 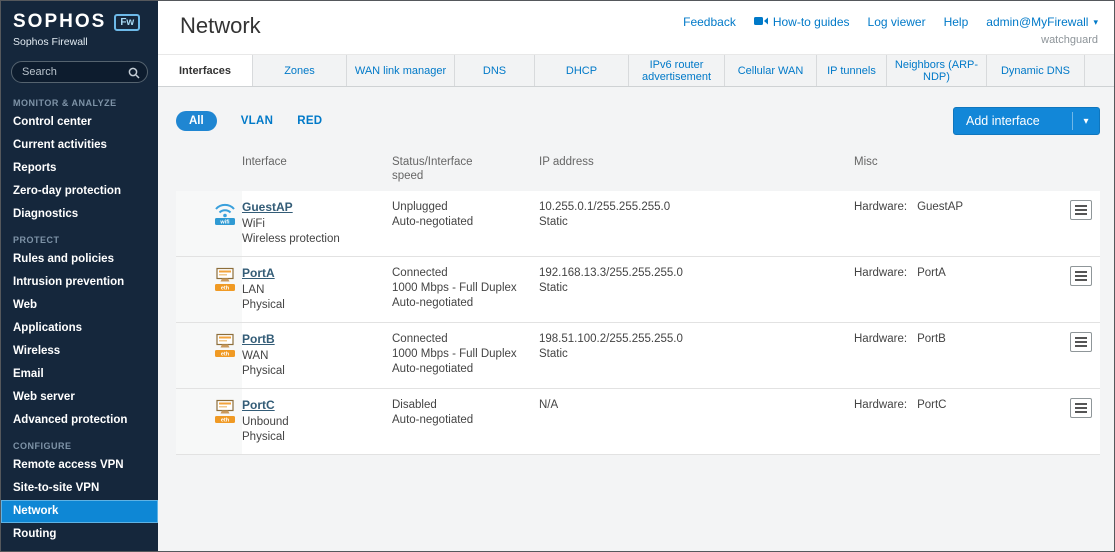 What do you see at coordinates (127, 22) in the screenshot?
I see `fw-badge: Fw` at bounding box center [127, 22].